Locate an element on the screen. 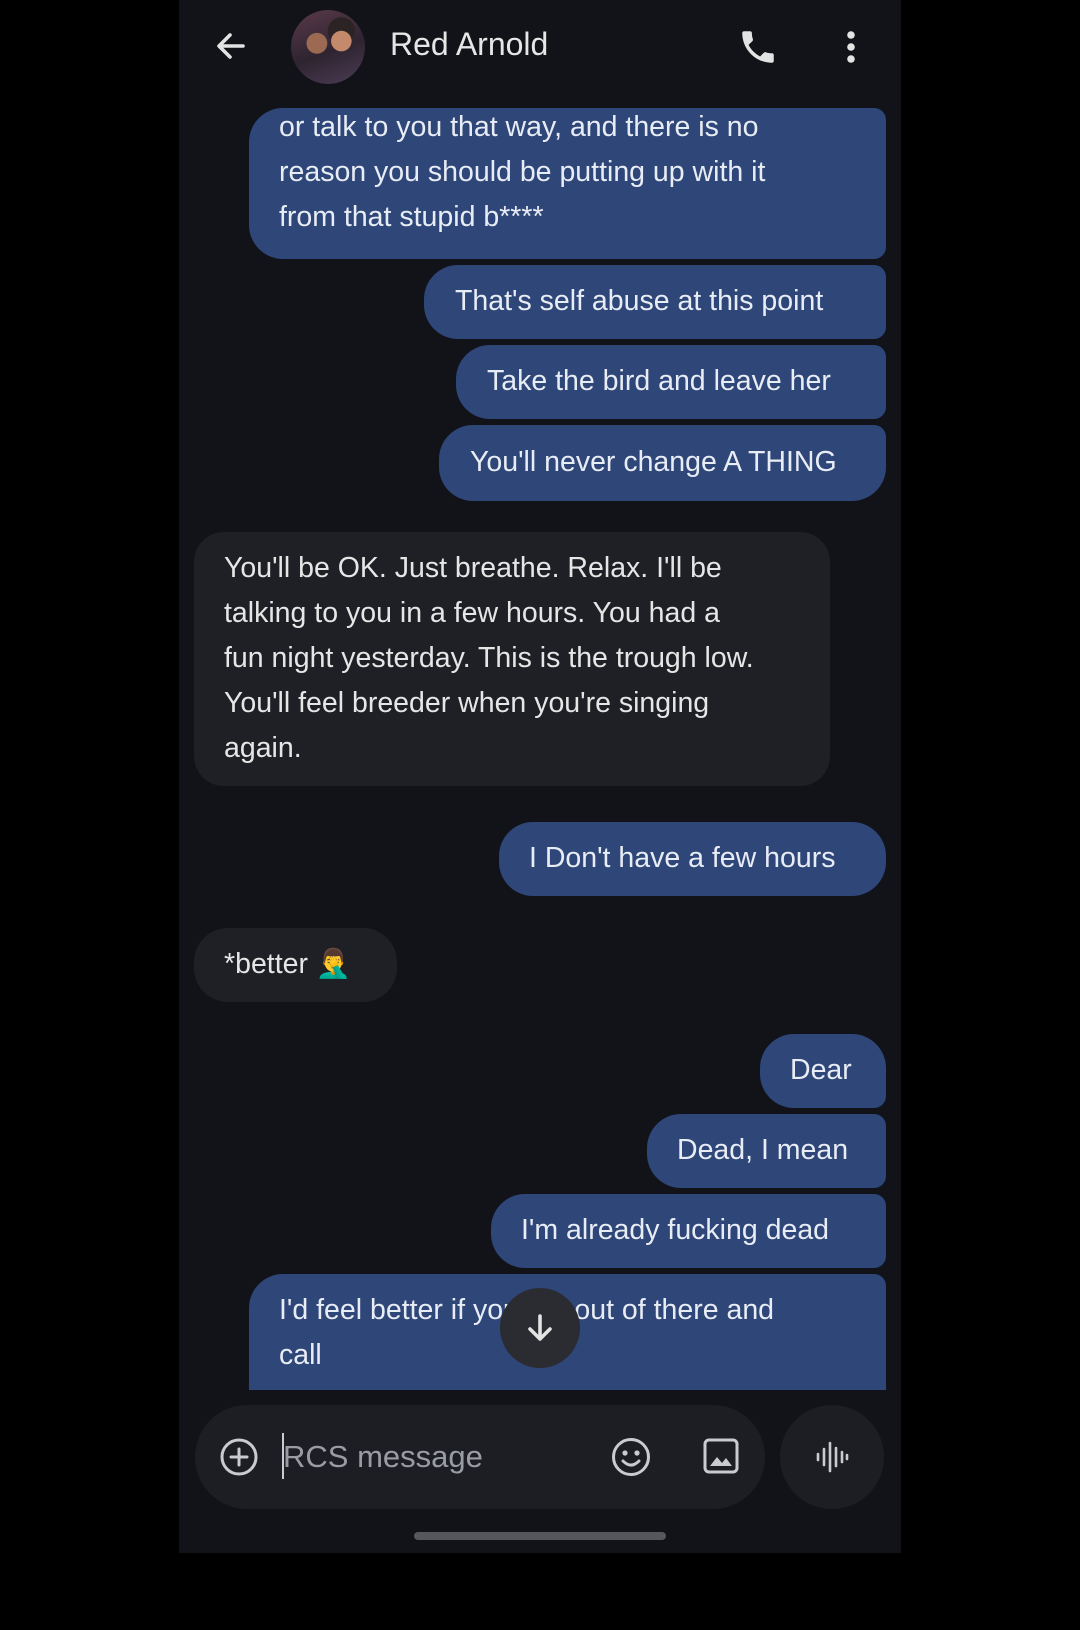 Image resolution: width=1080 pixels, height=1630 pixels. message-line: or talk to you that way, and there is no is located at coordinates (519, 127).